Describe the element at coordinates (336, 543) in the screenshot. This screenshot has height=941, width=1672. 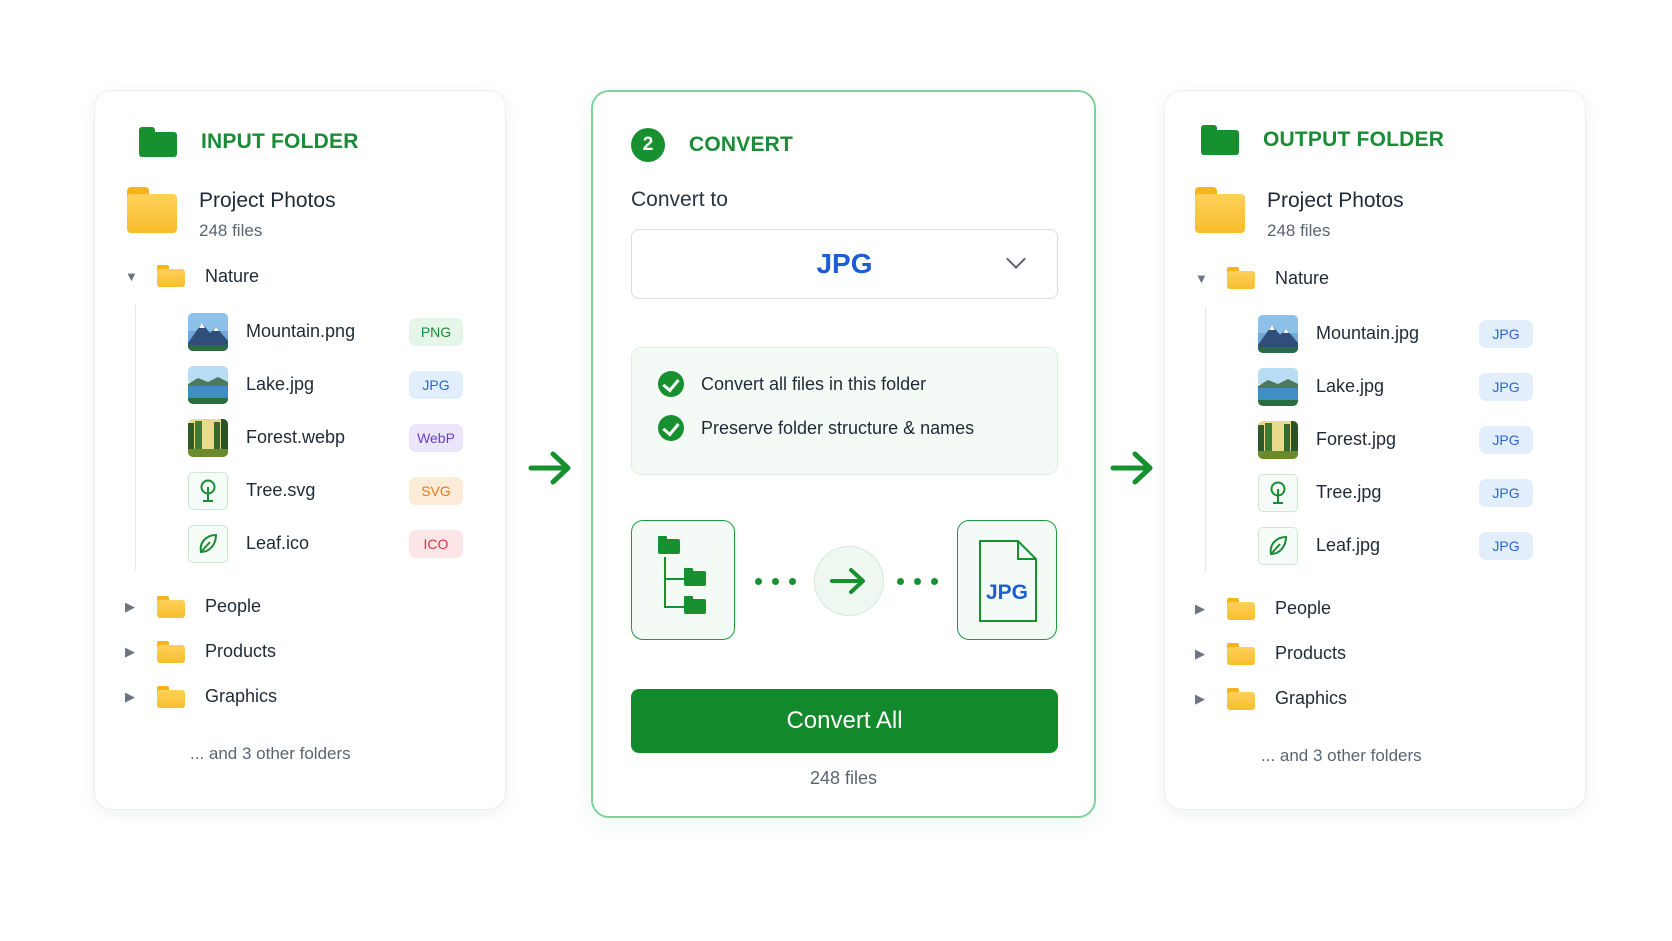
I see `file-row: Leaf.ico ICO` at that location.